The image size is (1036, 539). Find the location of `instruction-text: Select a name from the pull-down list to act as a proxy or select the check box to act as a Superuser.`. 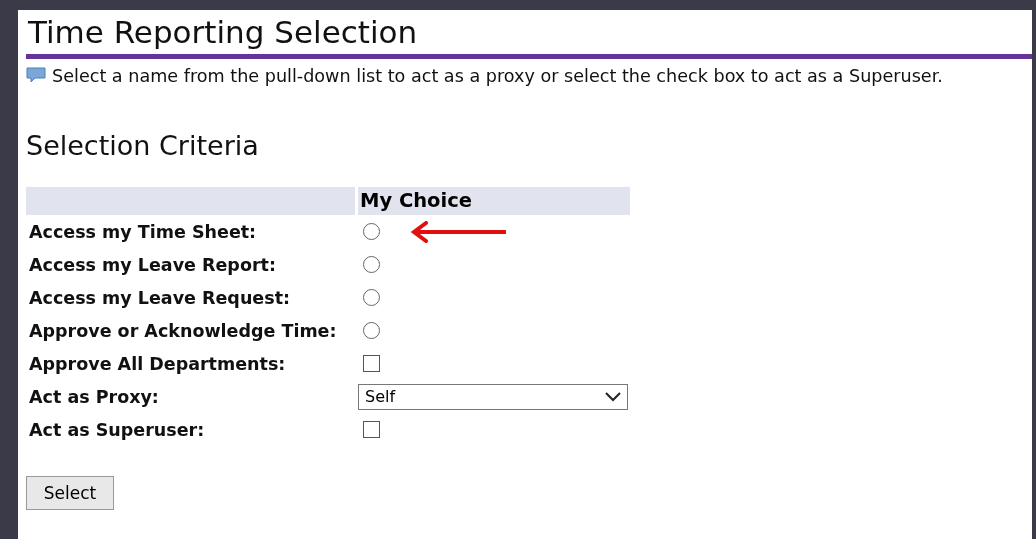

instruction-text: Select a name from the pull-down list to act as a proxy or select the check box to act as a Superuser. is located at coordinates (497, 76).